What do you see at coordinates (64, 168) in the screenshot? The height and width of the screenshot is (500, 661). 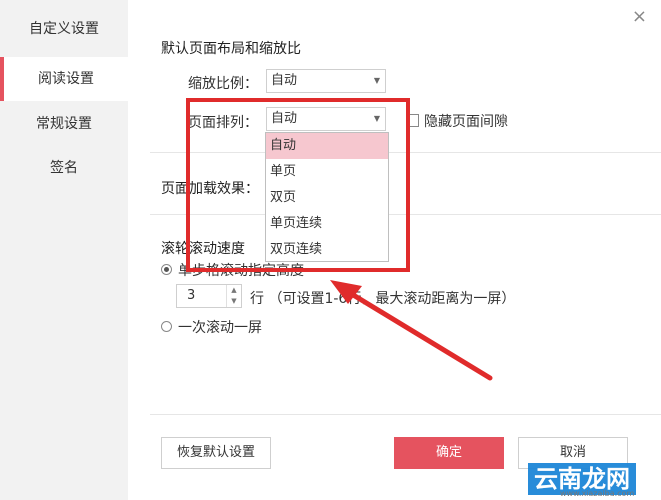 I see `sidebar-item-signature: 签名` at bounding box center [64, 168].